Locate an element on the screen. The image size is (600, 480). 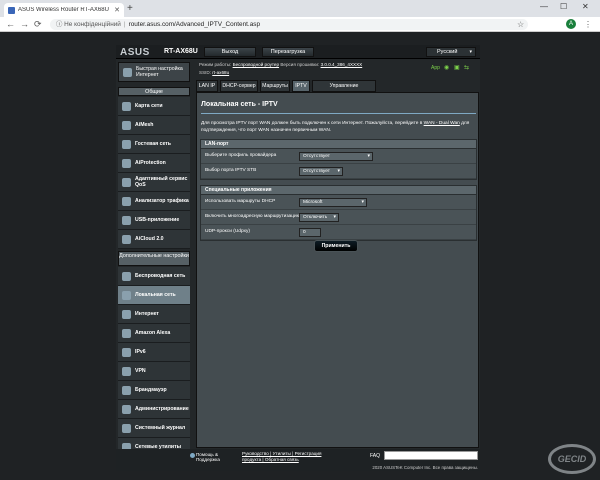
dhcp-routes-row: Использовать маршруты DHCP Microsoft is located at coordinates (338, 202).